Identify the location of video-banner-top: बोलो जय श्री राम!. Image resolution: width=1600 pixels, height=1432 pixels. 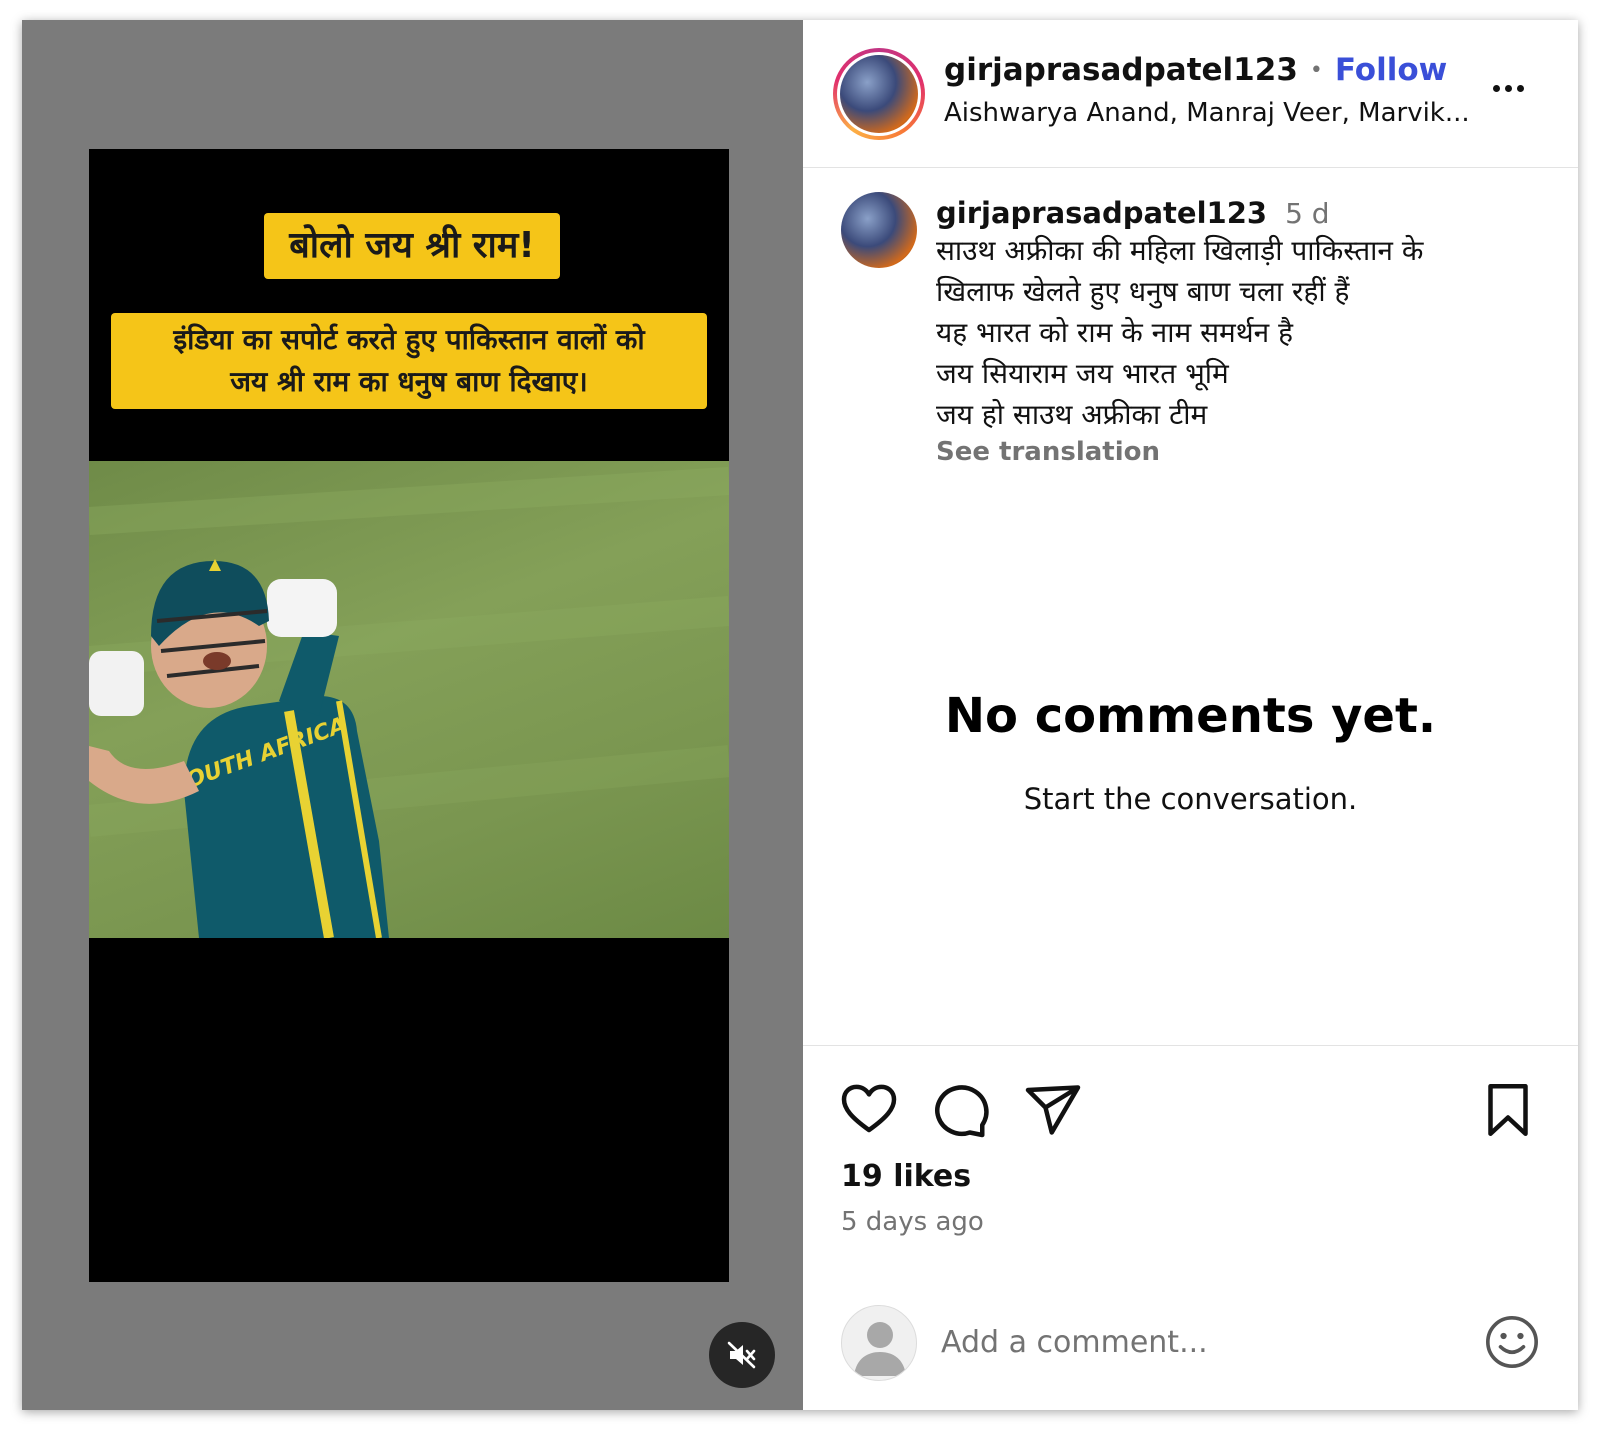
(412, 246).